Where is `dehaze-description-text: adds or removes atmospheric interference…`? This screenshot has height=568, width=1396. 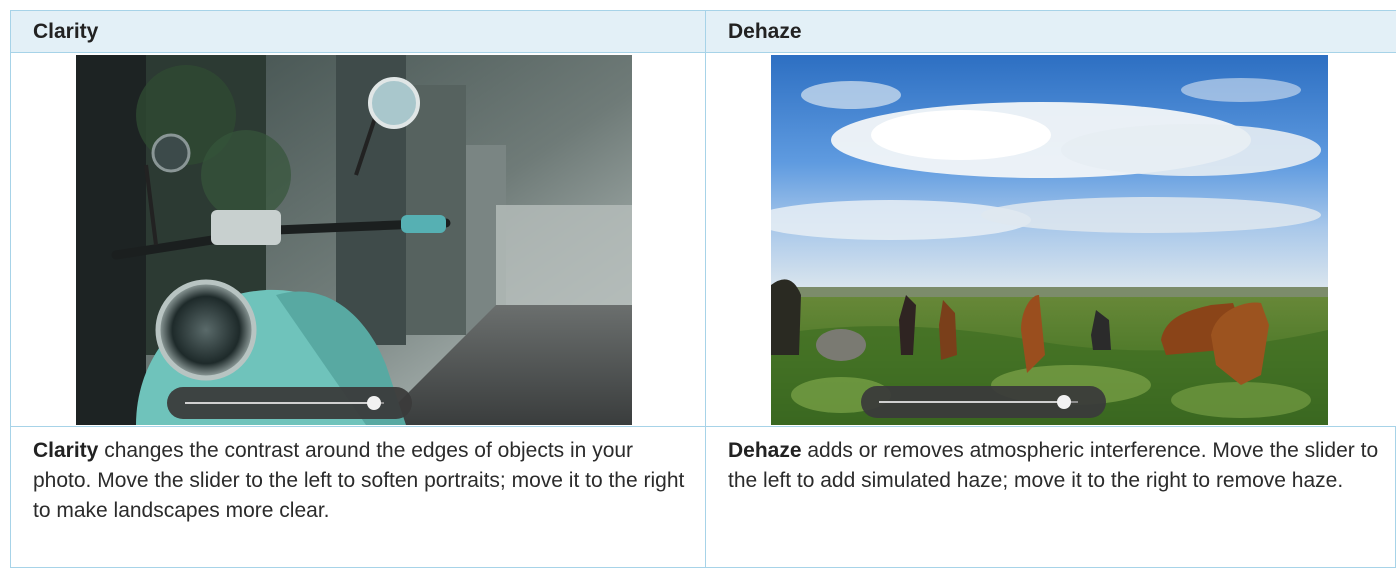 dehaze-description-text: adds or removes atmospheric interference… is located at coordinates (1053, 465).